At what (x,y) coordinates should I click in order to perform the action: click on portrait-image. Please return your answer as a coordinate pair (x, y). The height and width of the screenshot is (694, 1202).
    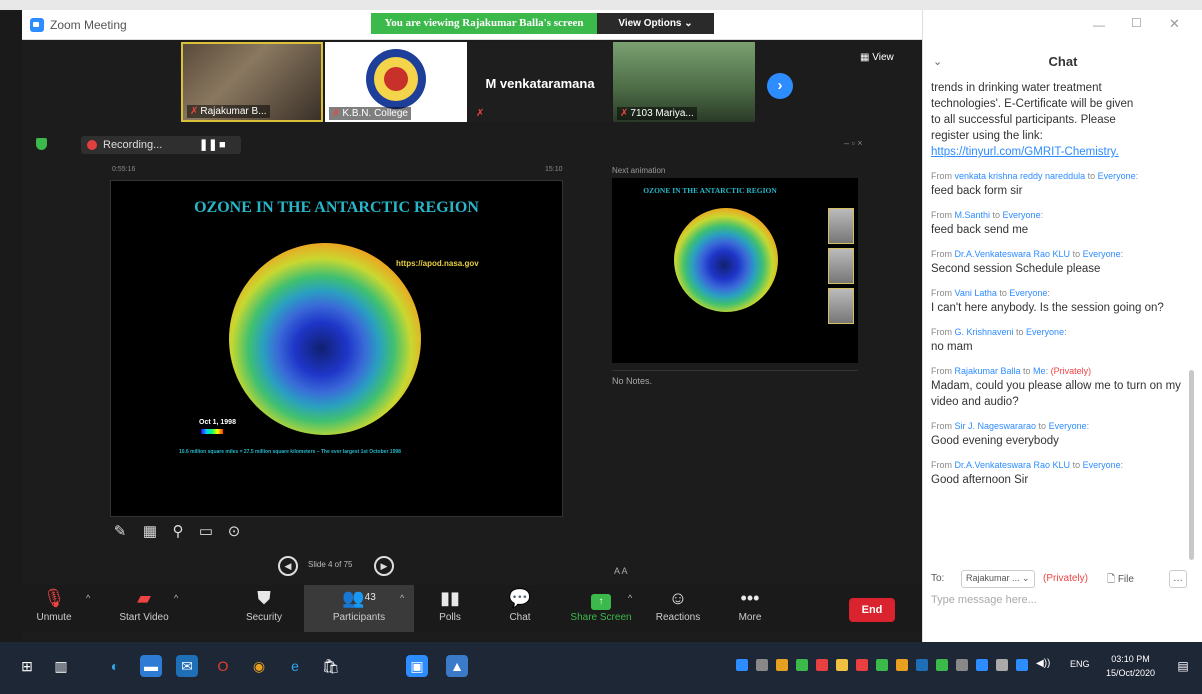
    Looking at the image, I should click on (841, 226).